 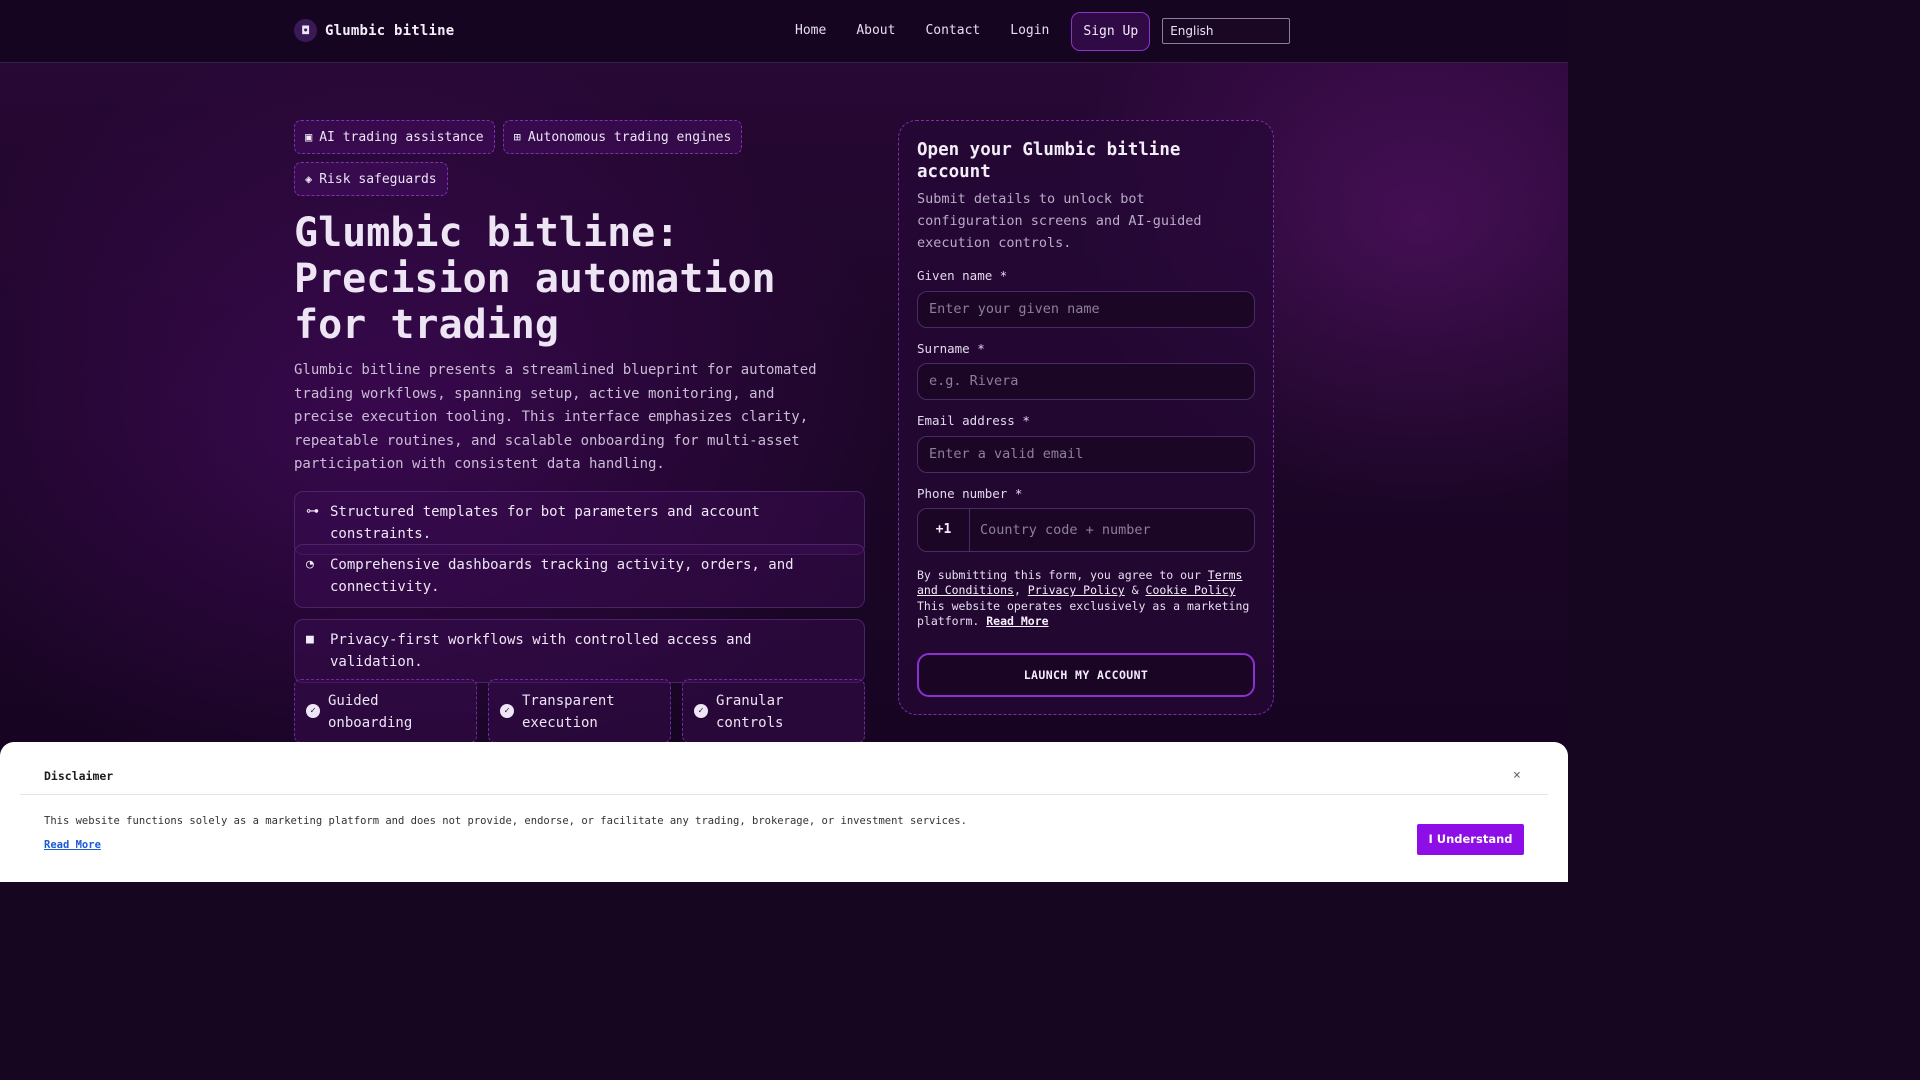 What do you see at coordinates (305, 30) in the screenshot?
I see `shield-logo-icon: ◘` at bounding box center [305, 30].